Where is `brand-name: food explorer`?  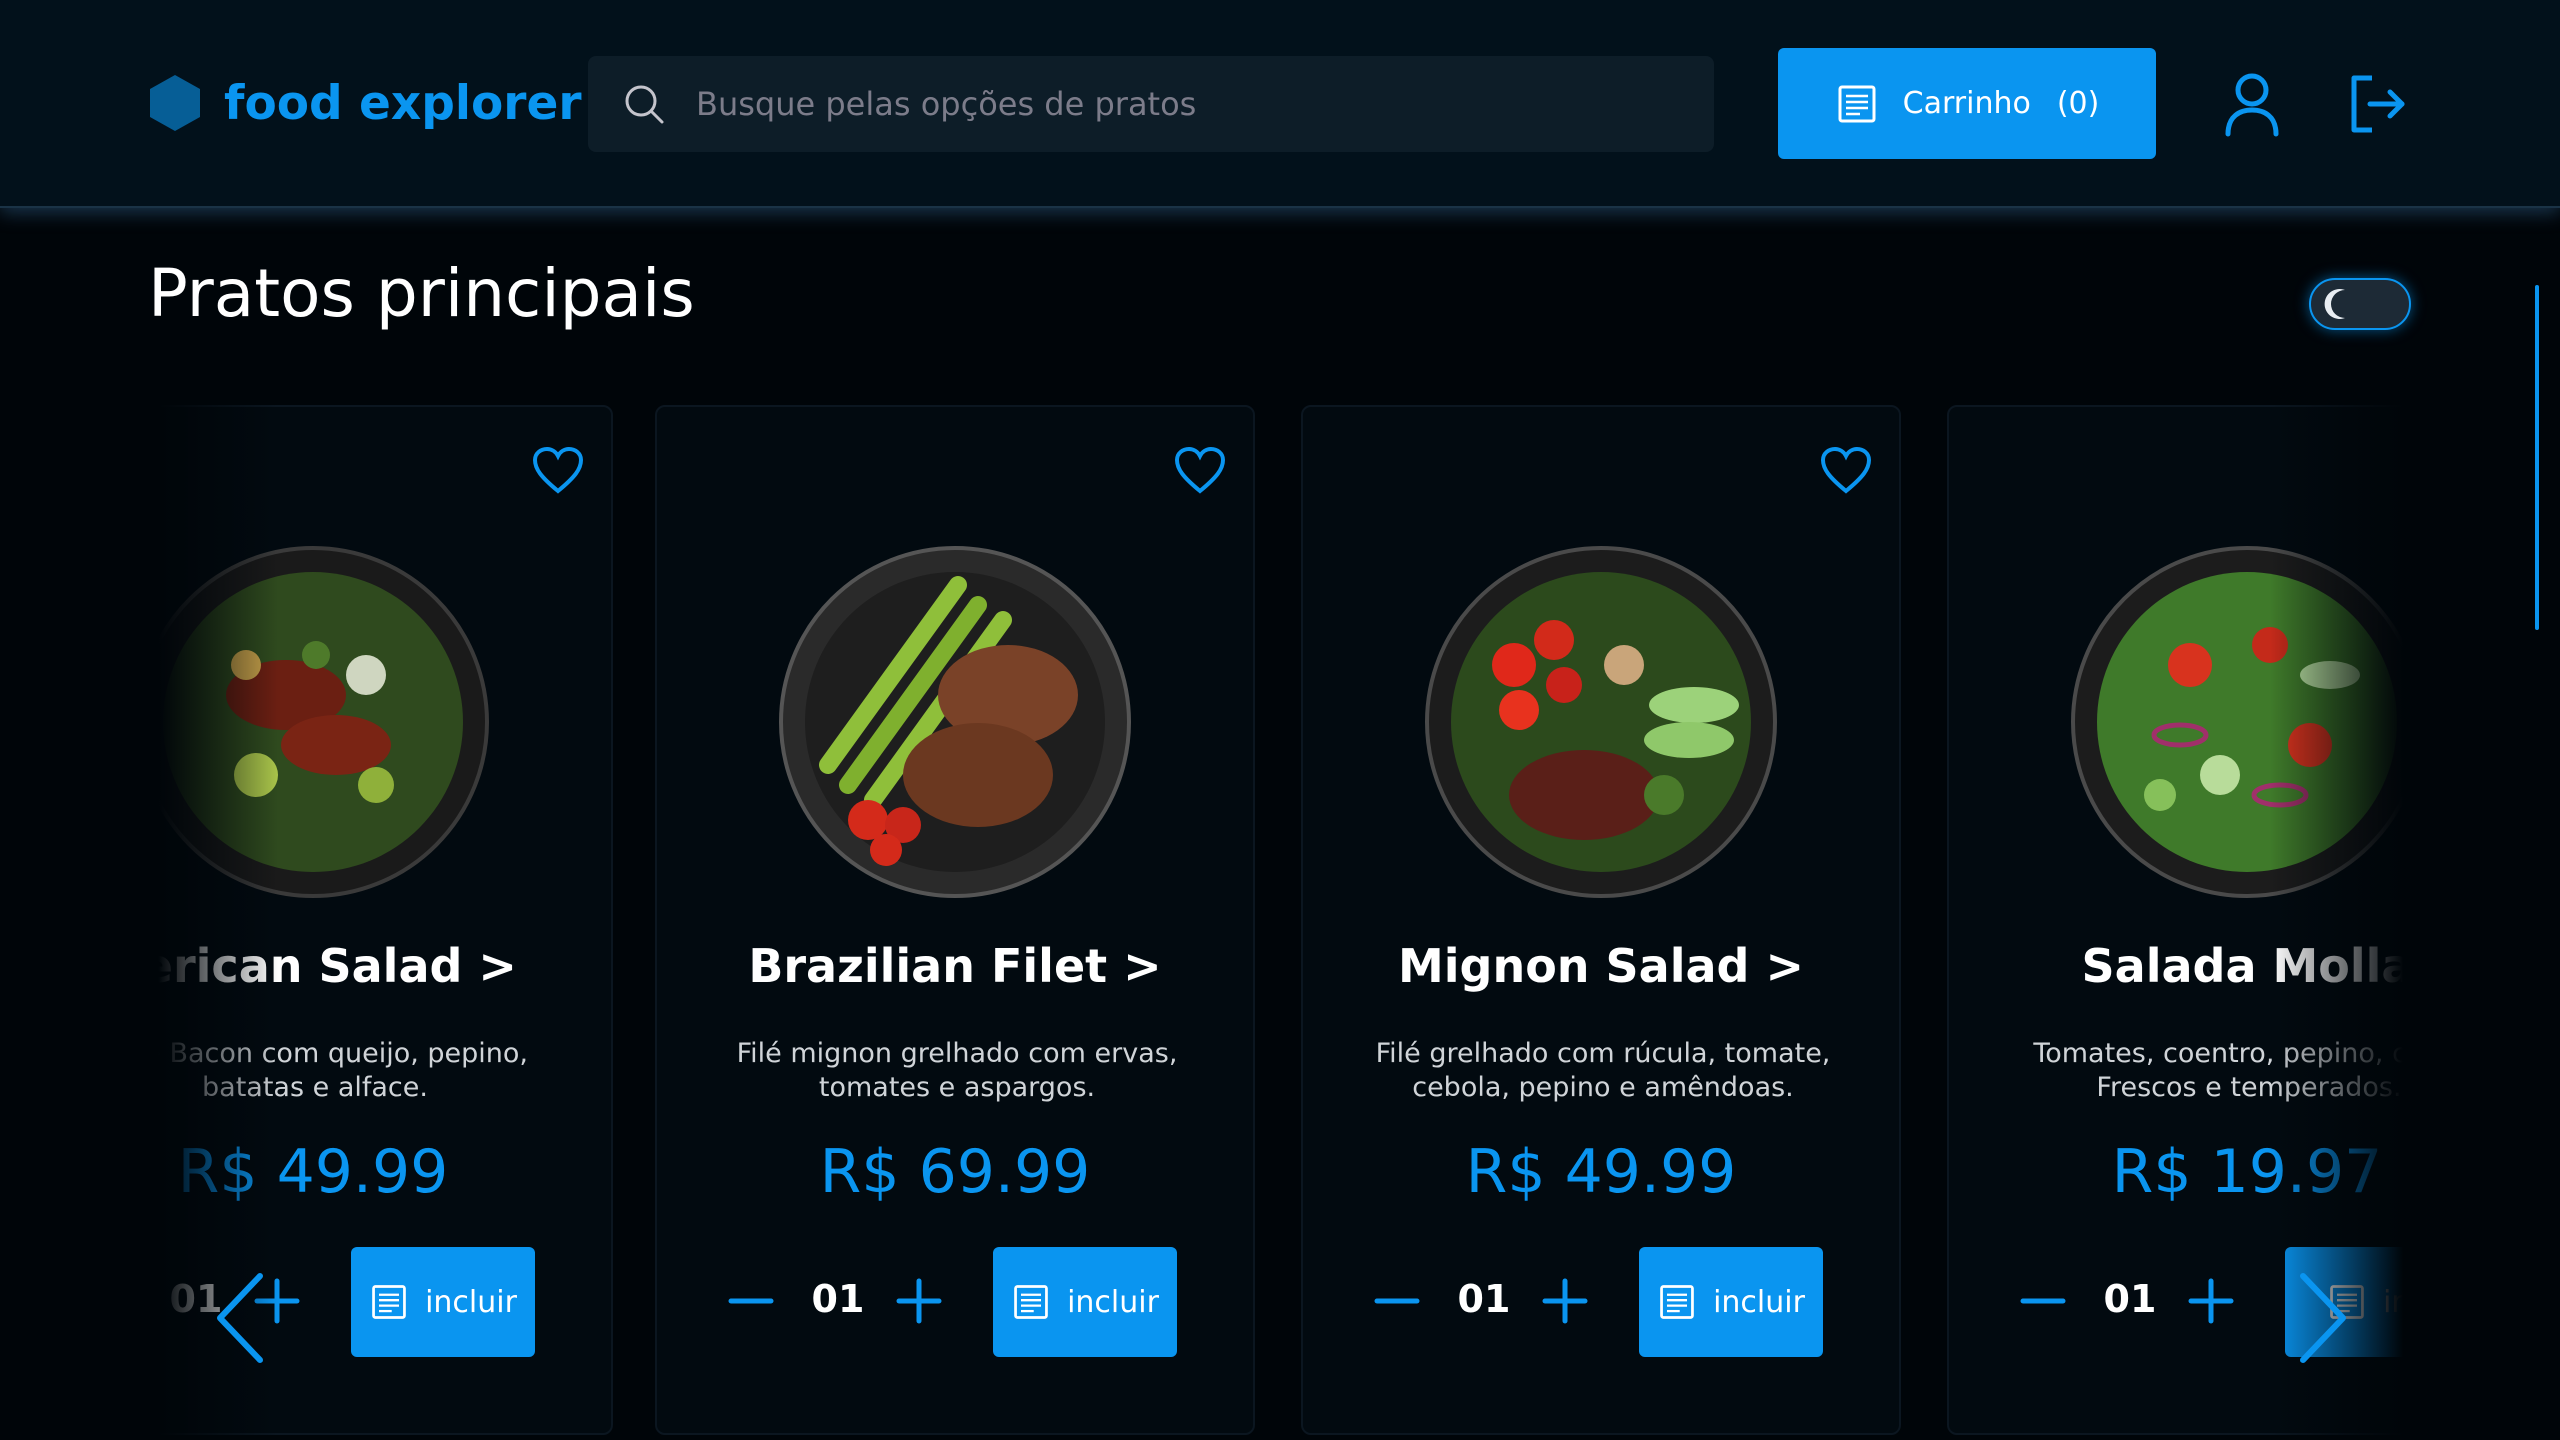 brand-name: food explorer is located at coordinates (403, 103).